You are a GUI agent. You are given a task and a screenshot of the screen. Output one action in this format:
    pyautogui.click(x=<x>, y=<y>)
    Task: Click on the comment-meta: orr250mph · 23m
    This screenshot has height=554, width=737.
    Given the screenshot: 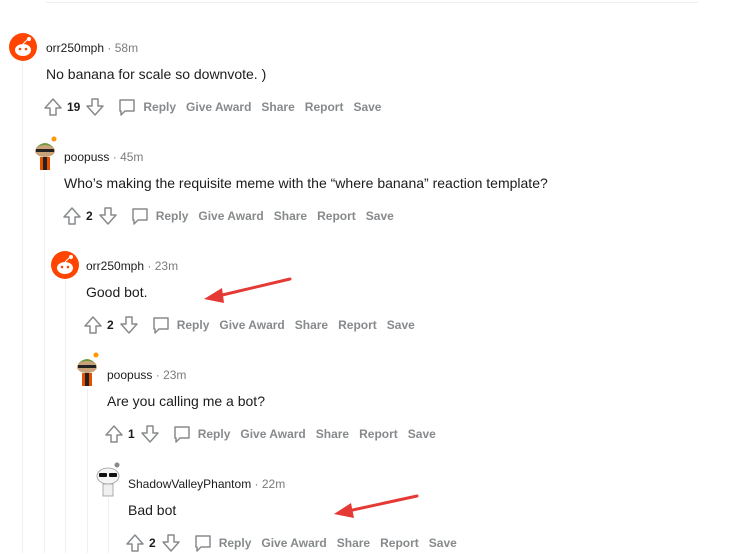 What is the action you would take?
    pyautogui.click(x=132, y=266)
    